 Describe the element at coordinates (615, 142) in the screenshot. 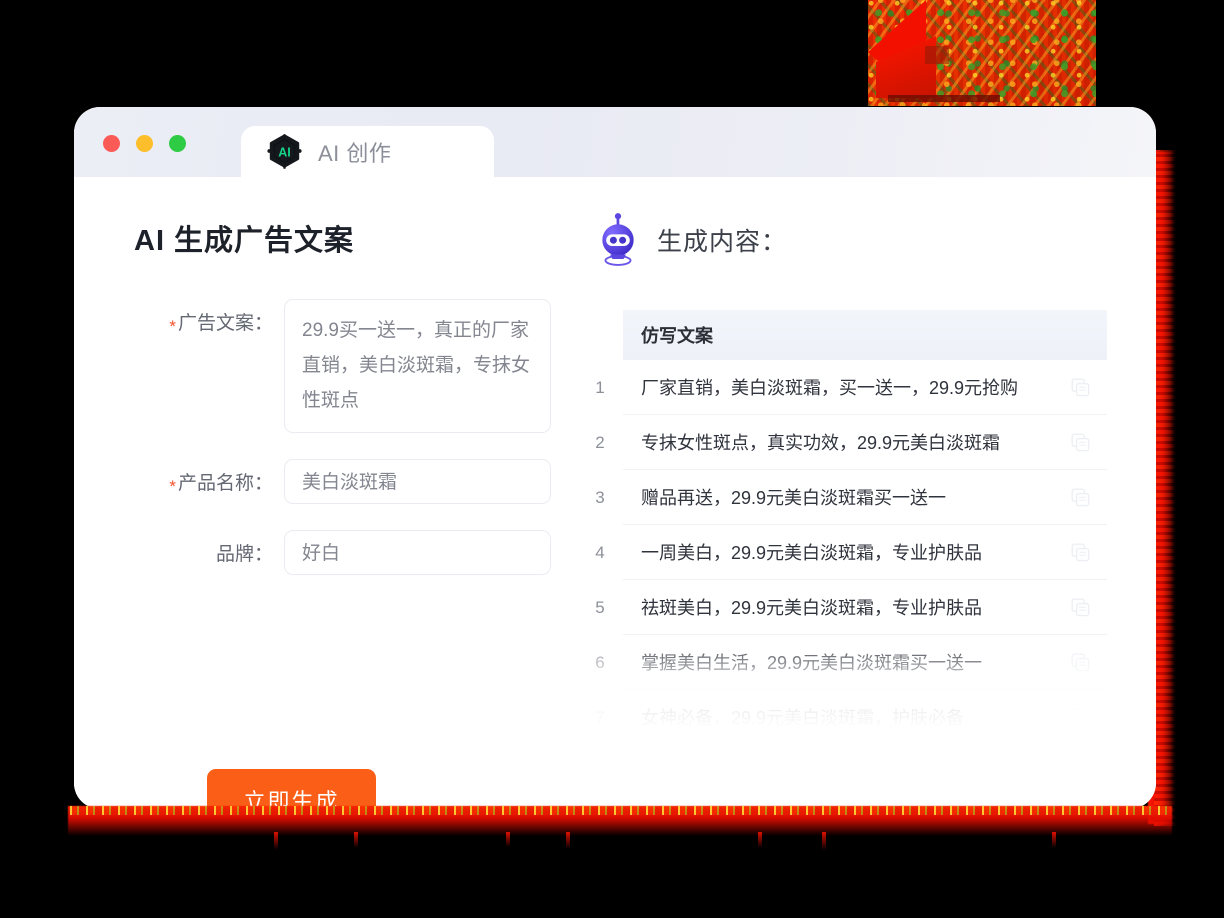

I see `window-titlebar: AI AI 创作` at that location.